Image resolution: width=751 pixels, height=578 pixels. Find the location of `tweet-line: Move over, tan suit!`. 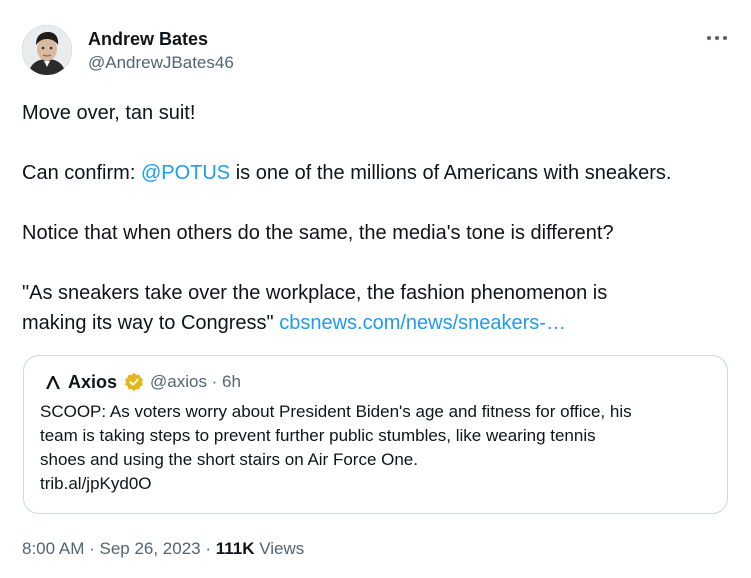

tweet-line: Move over, tan suit! is located at coordinates (109, 113).